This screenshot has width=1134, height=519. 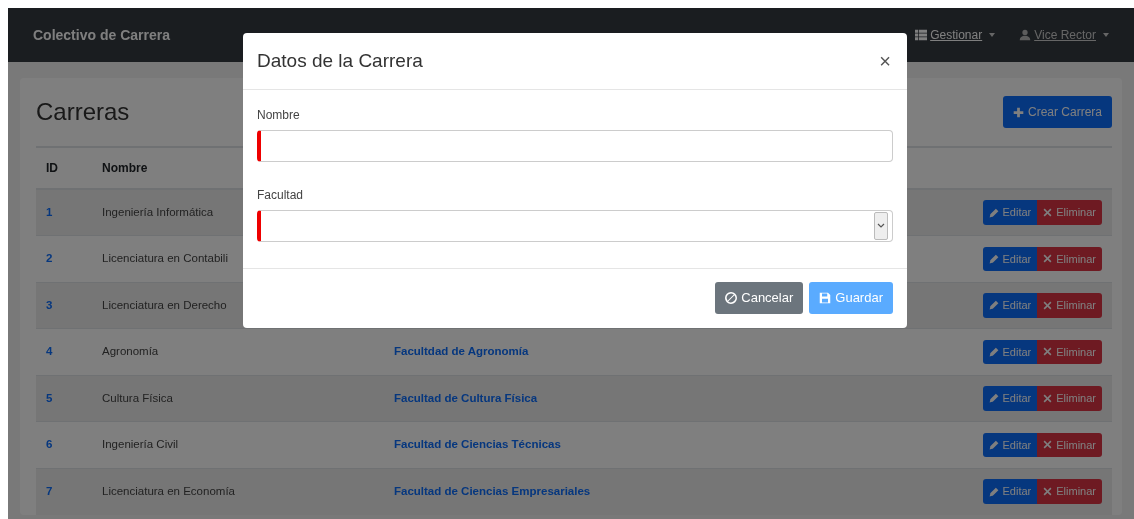 What do you see at coordinates (101, 35) in the screenshot?
I see `navbar-brand: Colectivo de Carrera` at bounding box center [101, 35].